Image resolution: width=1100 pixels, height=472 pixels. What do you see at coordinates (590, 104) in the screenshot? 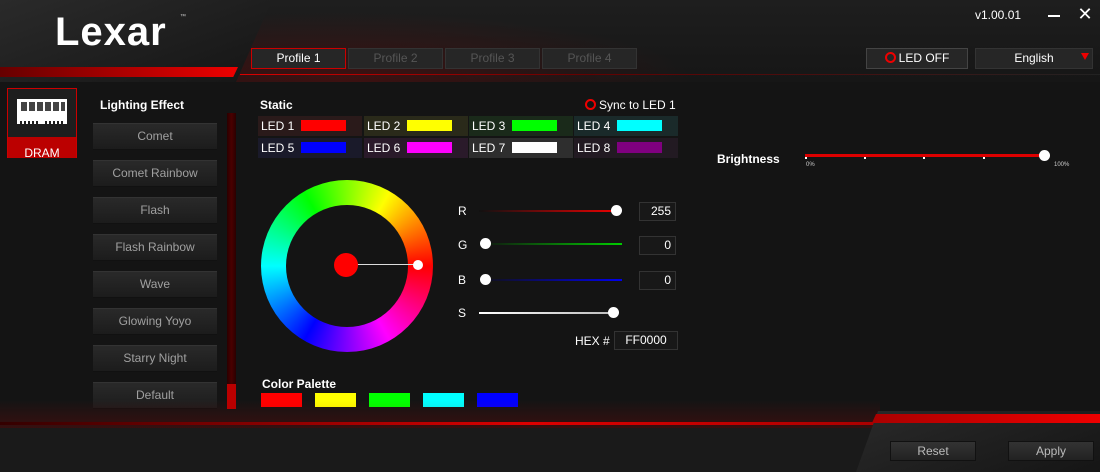
I see `sync-ring-icon` at bounding box center [590, 104].